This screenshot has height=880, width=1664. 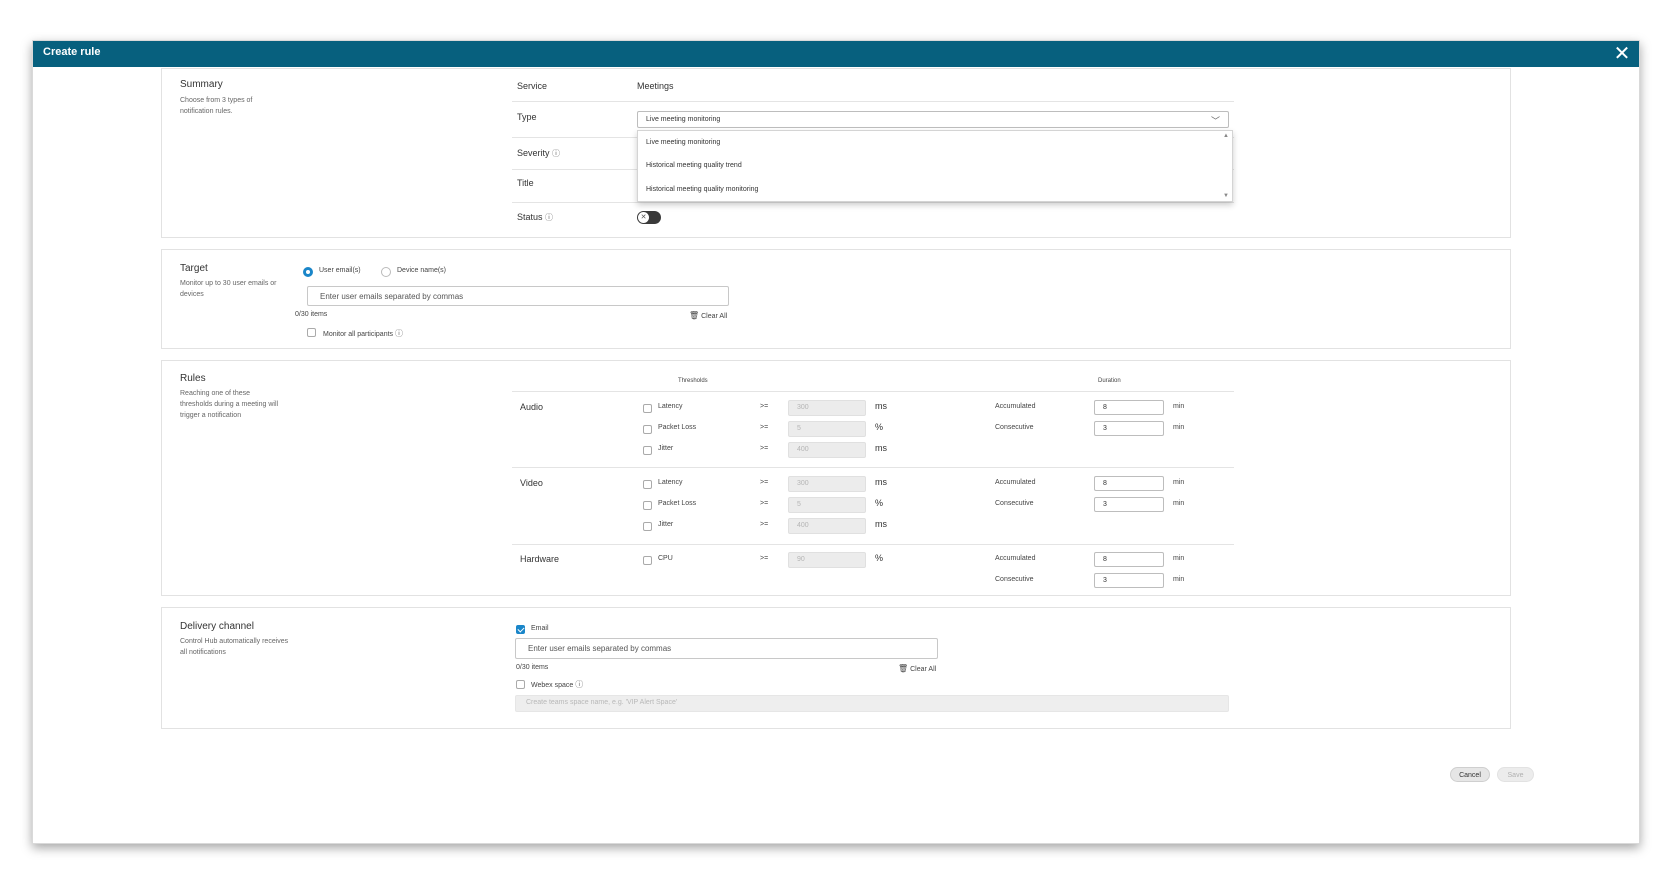 What do you see at coordinates (1109, 381) in the screenshot?
I see `duration-header: Duration` at bounding box center [1109, 381].